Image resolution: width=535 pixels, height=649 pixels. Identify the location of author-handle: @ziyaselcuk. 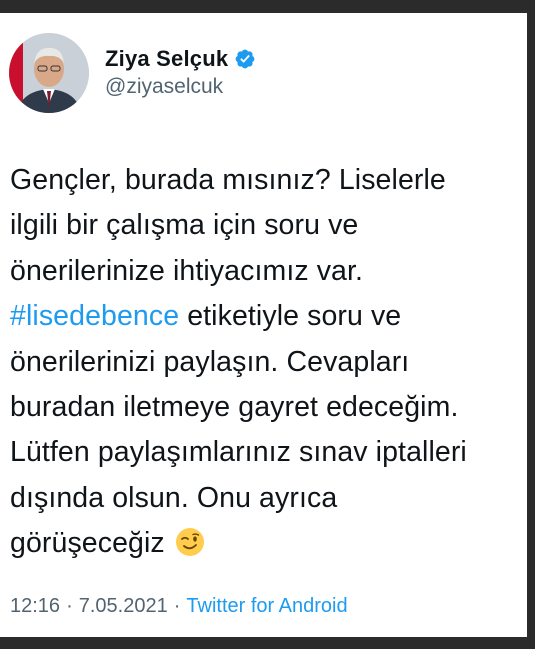
(180, 87).